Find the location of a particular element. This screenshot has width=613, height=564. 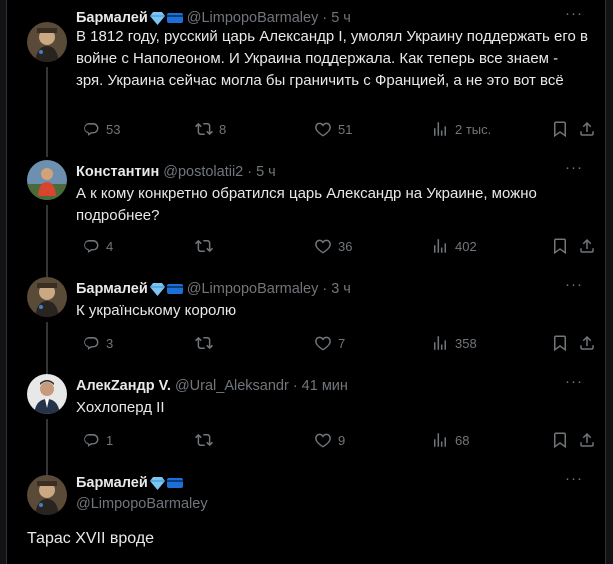

tweet-header: АлекZандр V. @Ural_Aleksandr · 41 мин is located at coordinates (212, 386).